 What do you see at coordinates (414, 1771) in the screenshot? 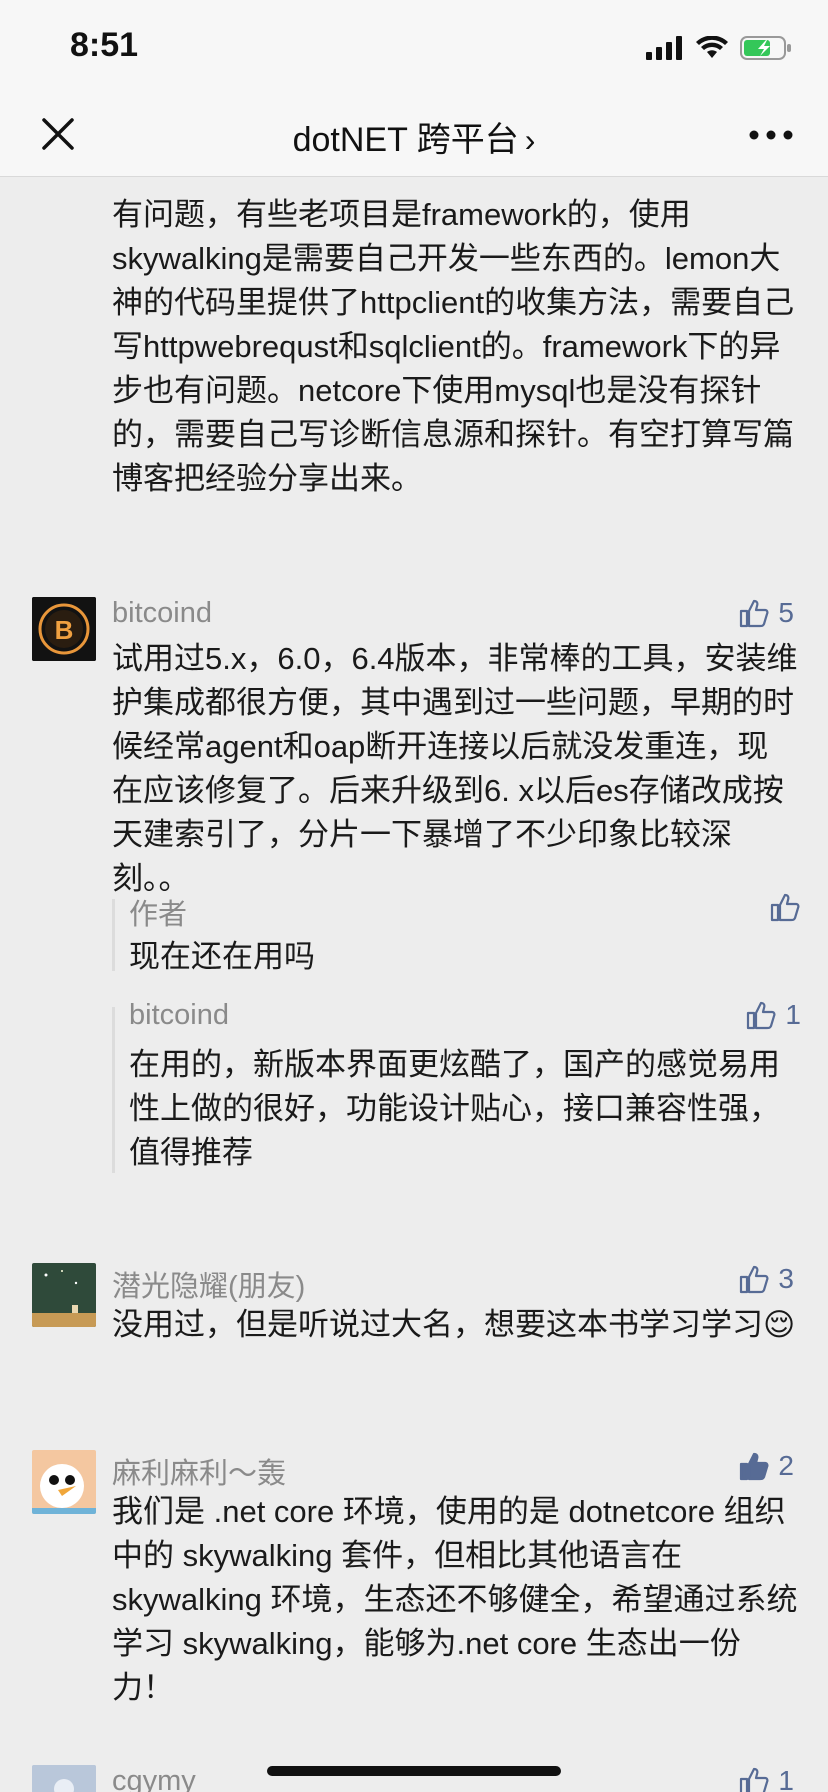
I see `home-indicator` at bounding box center [414, 1771].